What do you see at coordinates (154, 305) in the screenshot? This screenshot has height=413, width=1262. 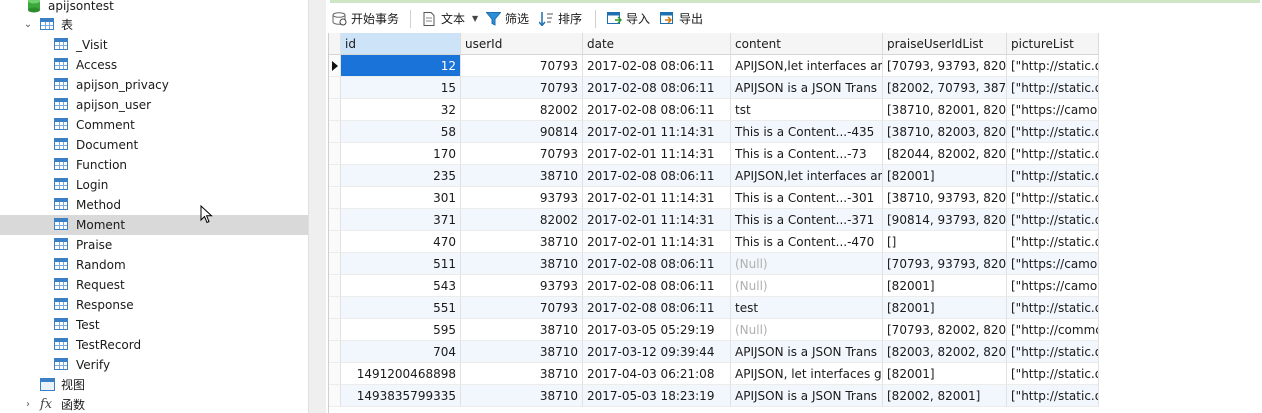 I see `tree-item-table: Response` at bounding box center [154, 305].